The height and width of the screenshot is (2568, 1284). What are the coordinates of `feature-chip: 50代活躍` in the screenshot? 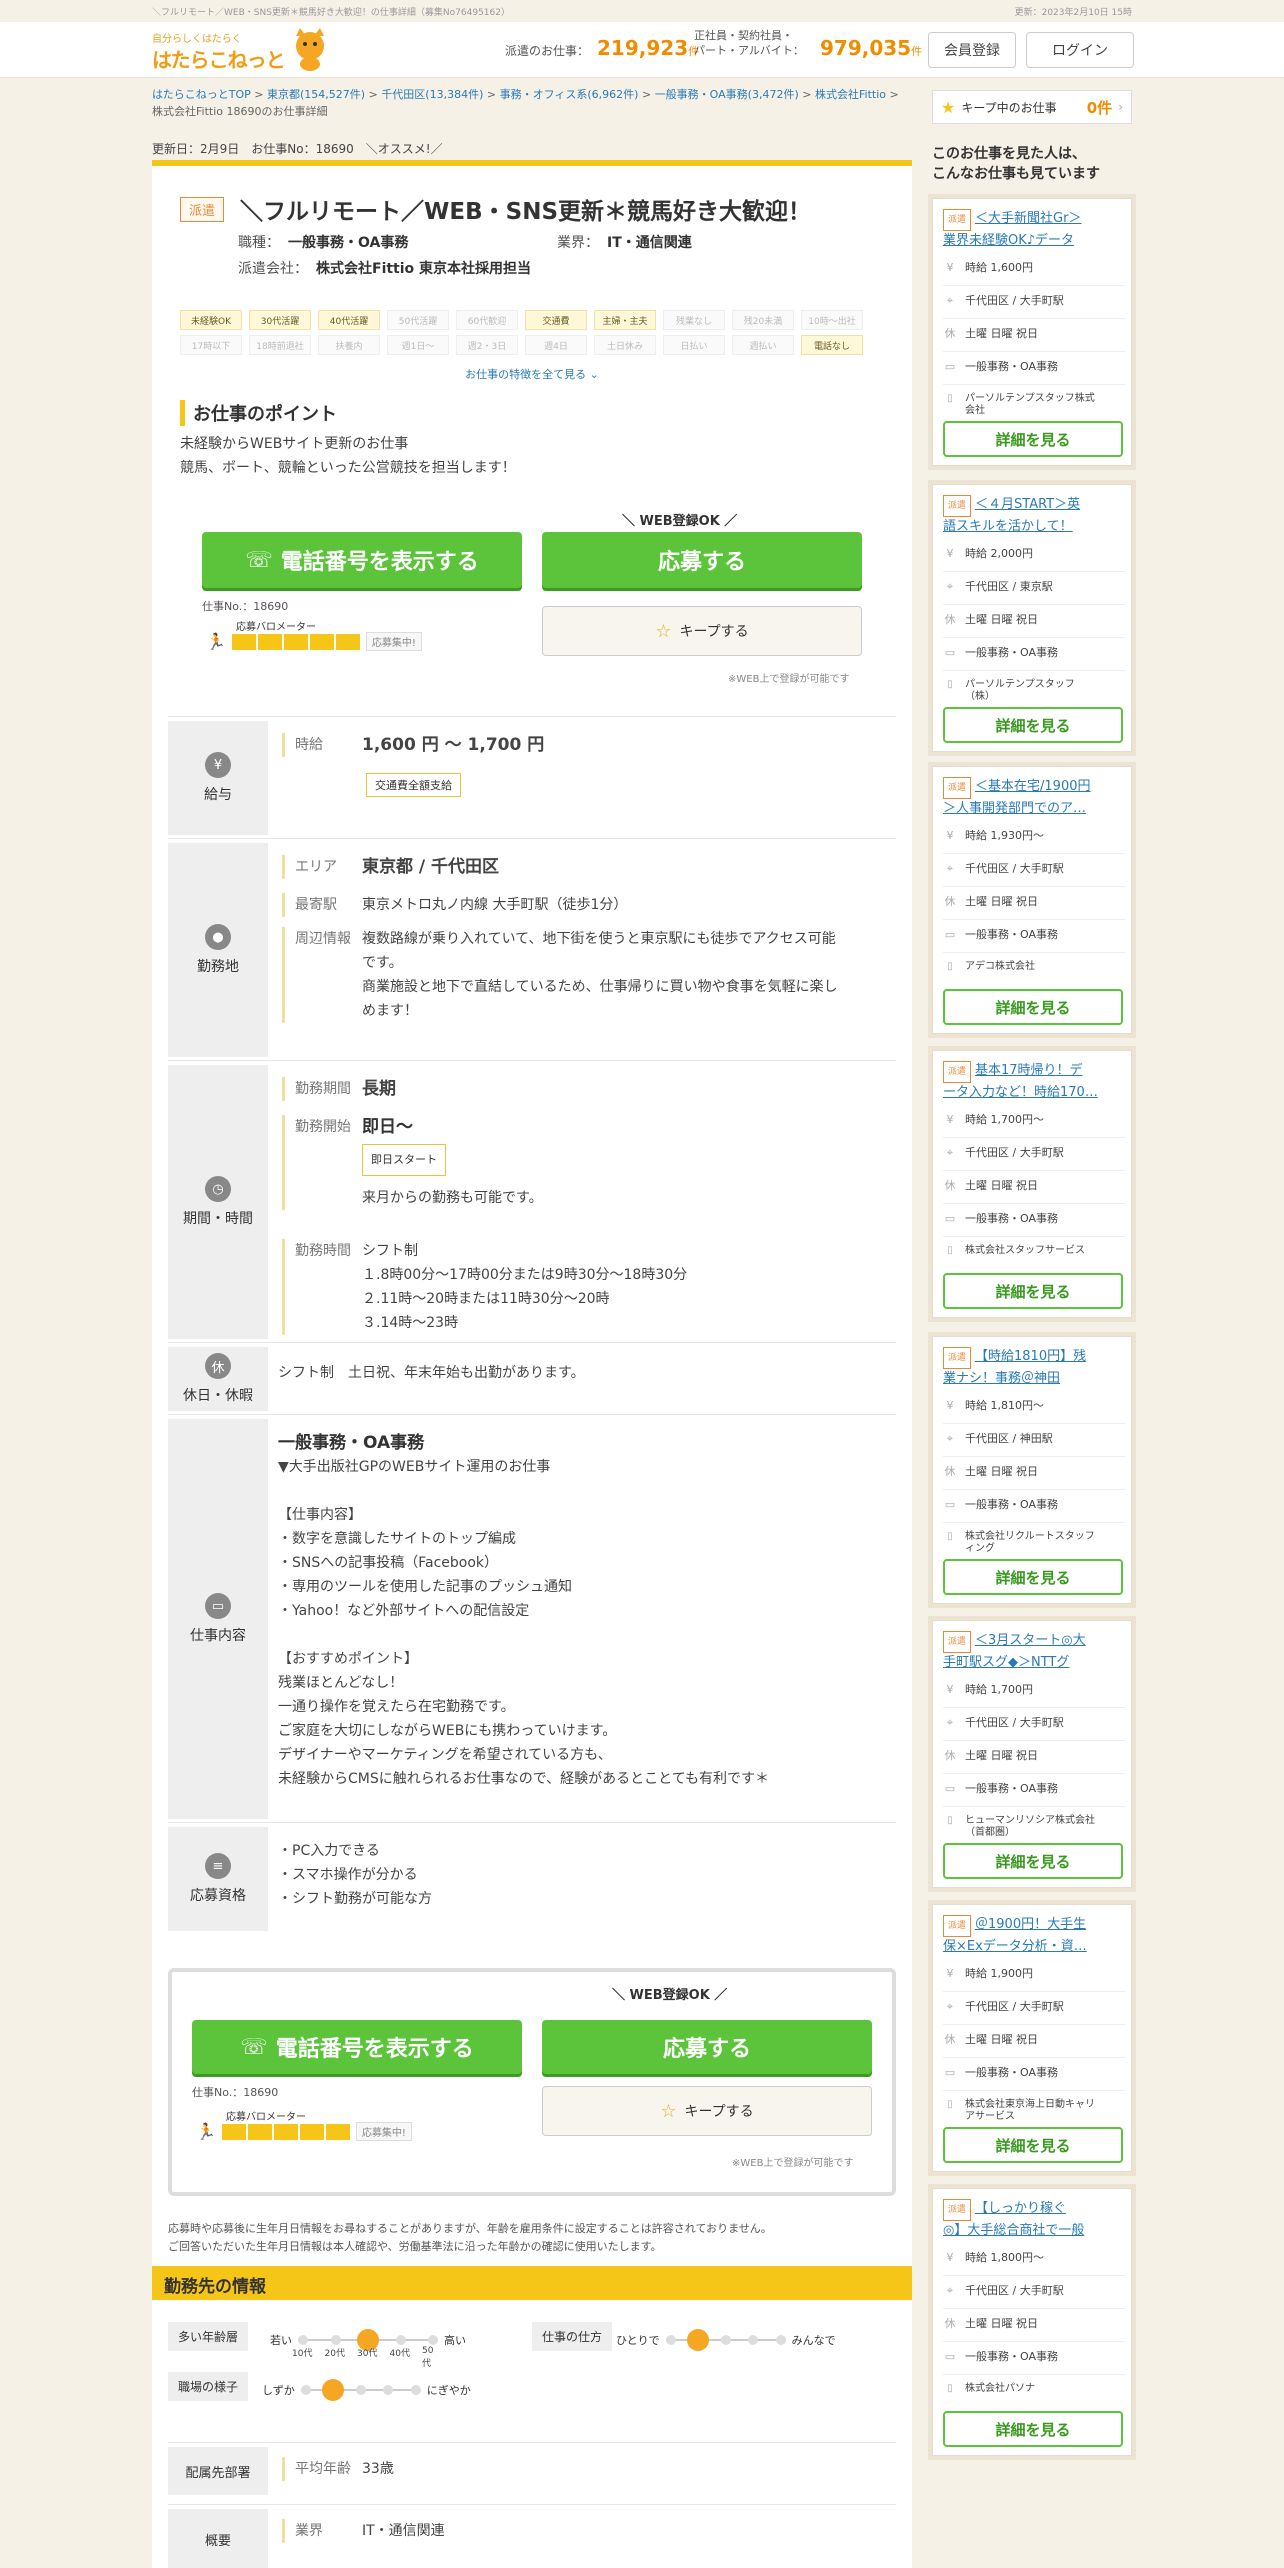 It's located at (418, 320).